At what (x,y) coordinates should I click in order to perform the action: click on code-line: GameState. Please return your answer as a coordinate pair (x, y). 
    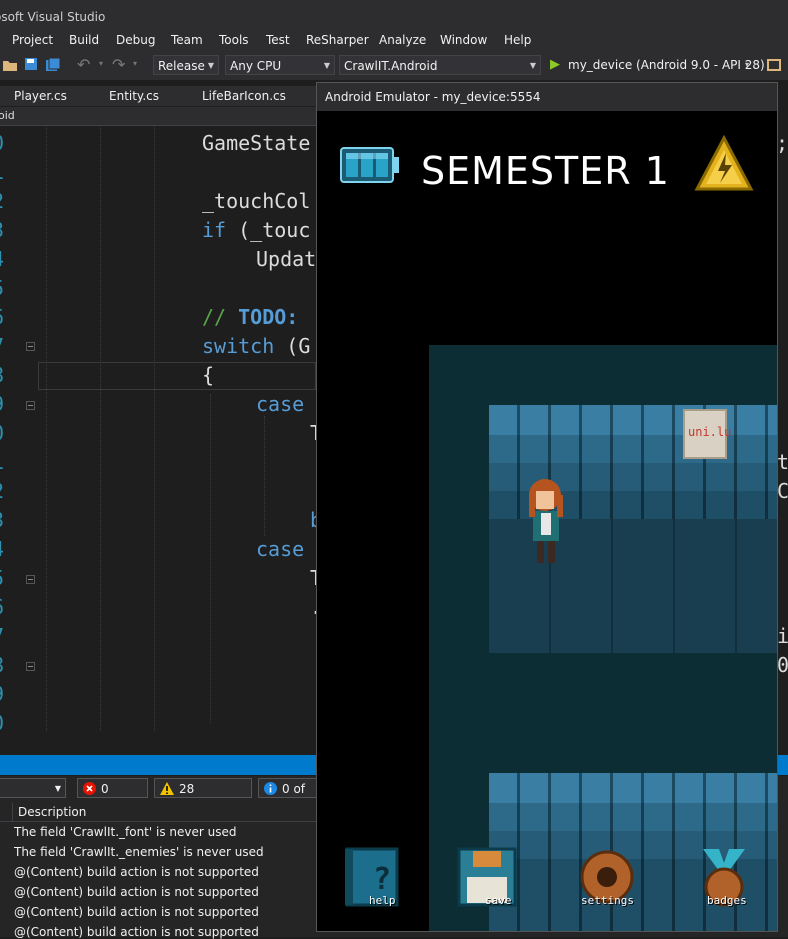
    Looking at the image, I should click on (256, 143).